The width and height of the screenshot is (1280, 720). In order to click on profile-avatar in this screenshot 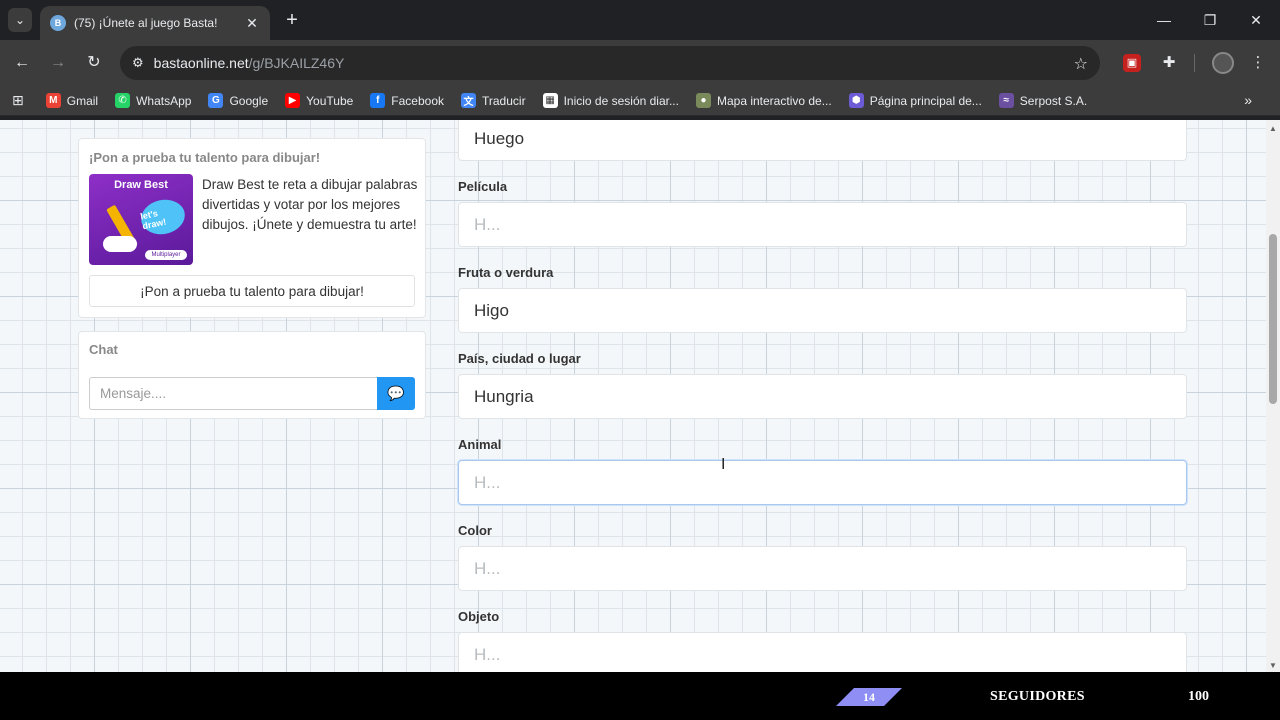, I will do `click(1223, 63)`.